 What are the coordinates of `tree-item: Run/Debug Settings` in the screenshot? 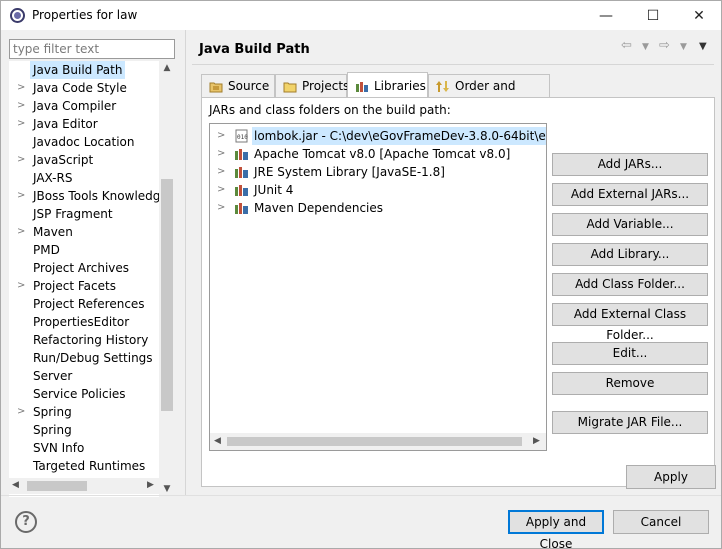 It's located at (84, 358).